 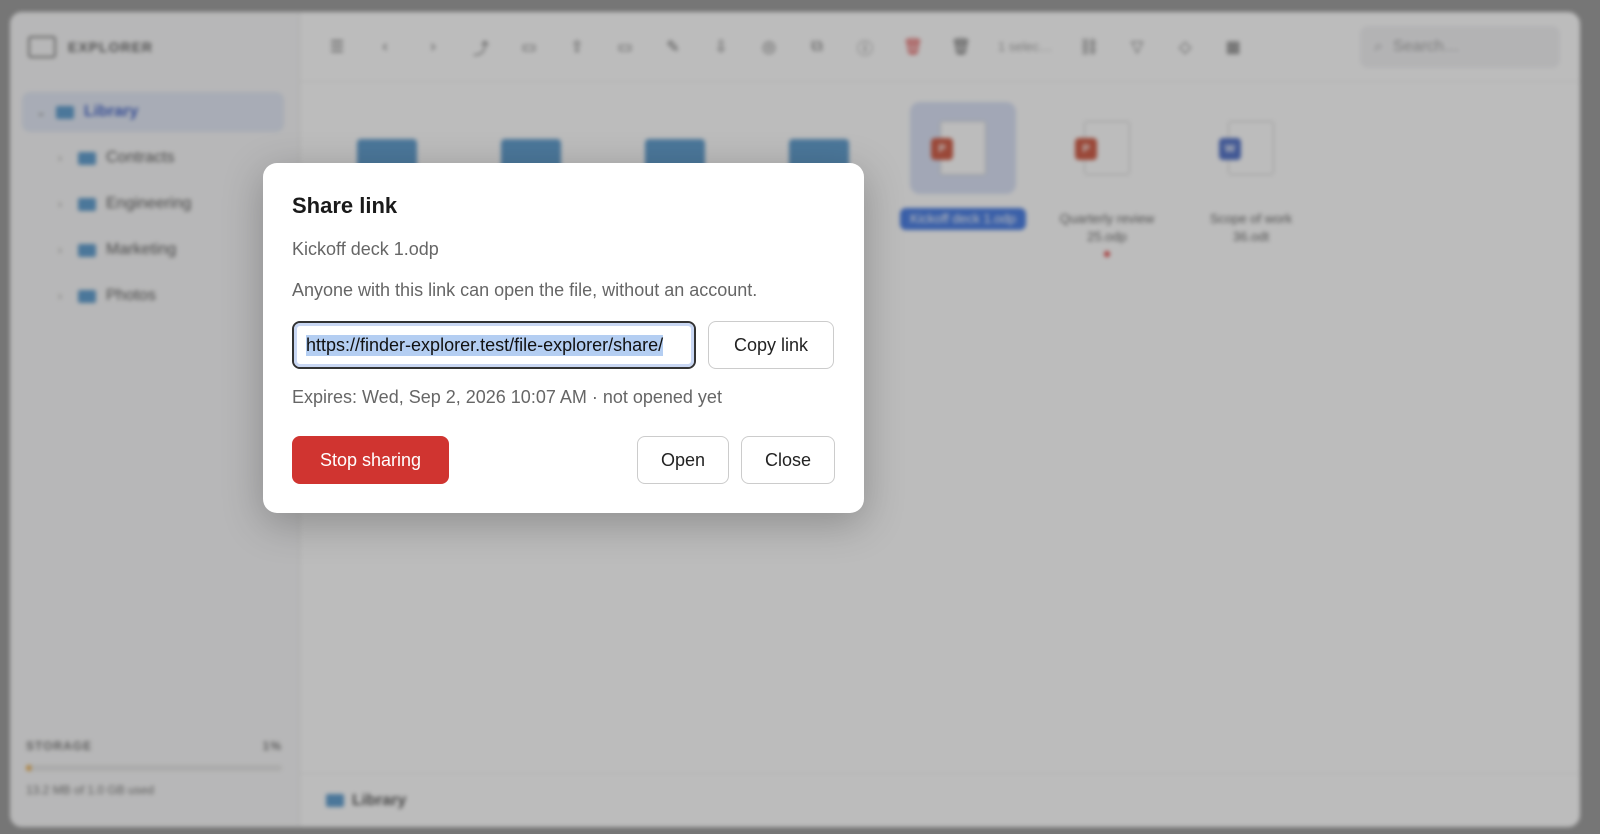 I want to click on stop-sharing-button: Stop sharing, so click(x=370, y=460).